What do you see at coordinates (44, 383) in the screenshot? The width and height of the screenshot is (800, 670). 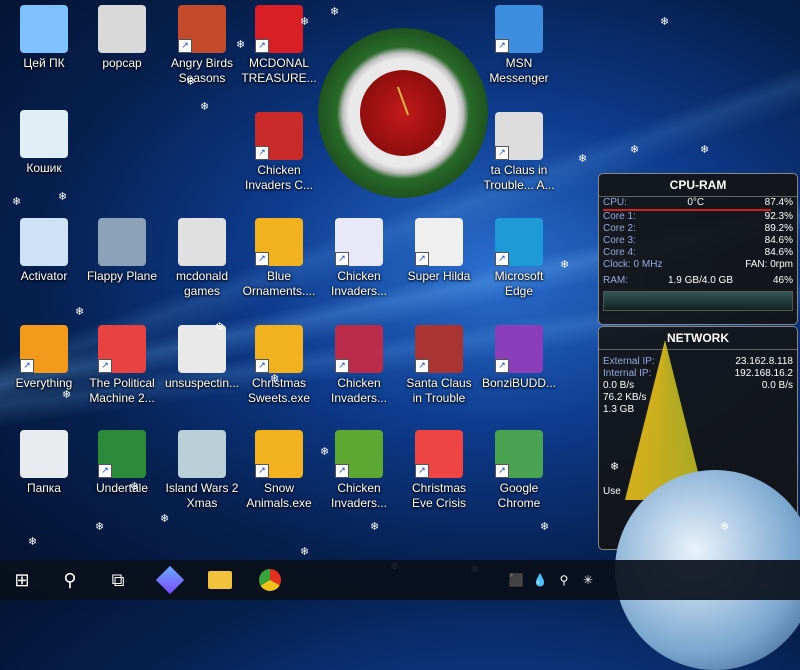 I see `icon-label: Everything` at bounding box center [44, 383].